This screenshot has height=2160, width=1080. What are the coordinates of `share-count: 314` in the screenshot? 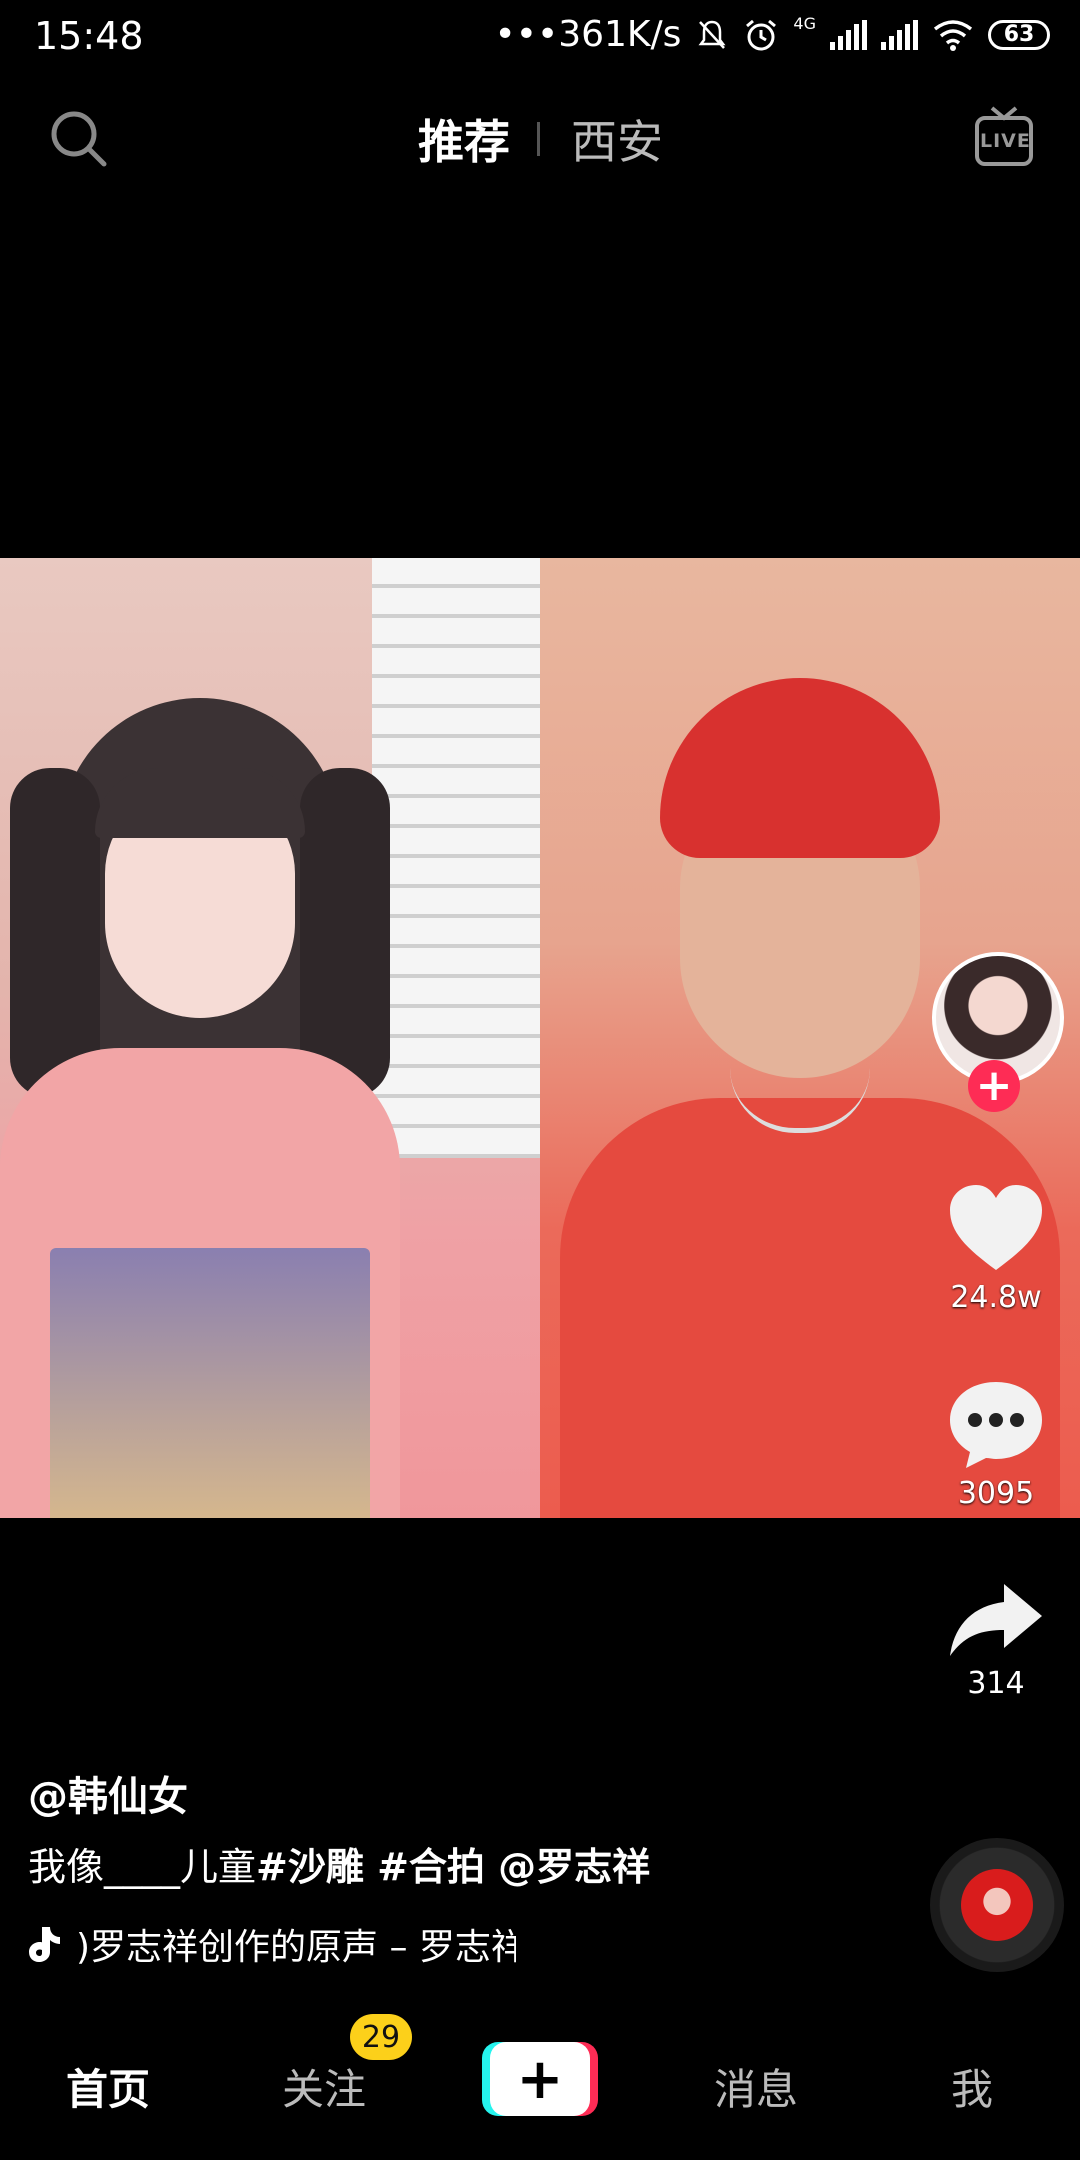 It's located at (996, 1683).